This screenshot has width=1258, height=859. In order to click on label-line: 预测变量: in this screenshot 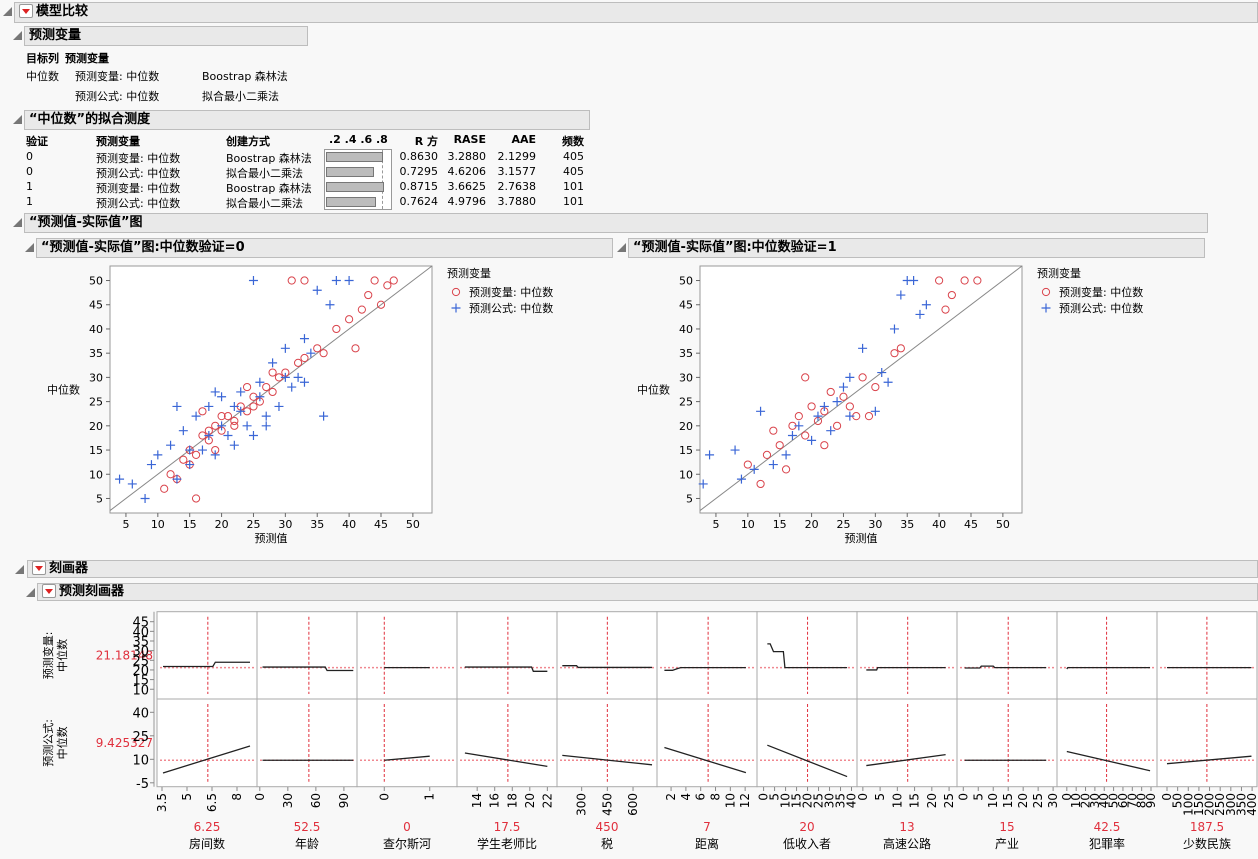, I will do `click(48, 655)`.